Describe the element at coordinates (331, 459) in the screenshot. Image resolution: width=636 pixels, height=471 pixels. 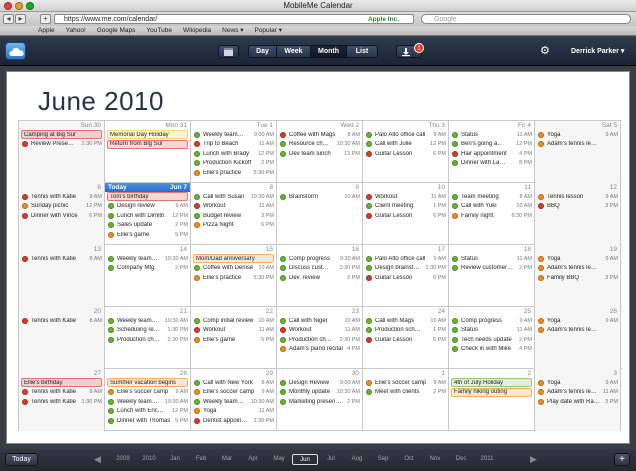
I see `timeline-month: Jul` at that location.